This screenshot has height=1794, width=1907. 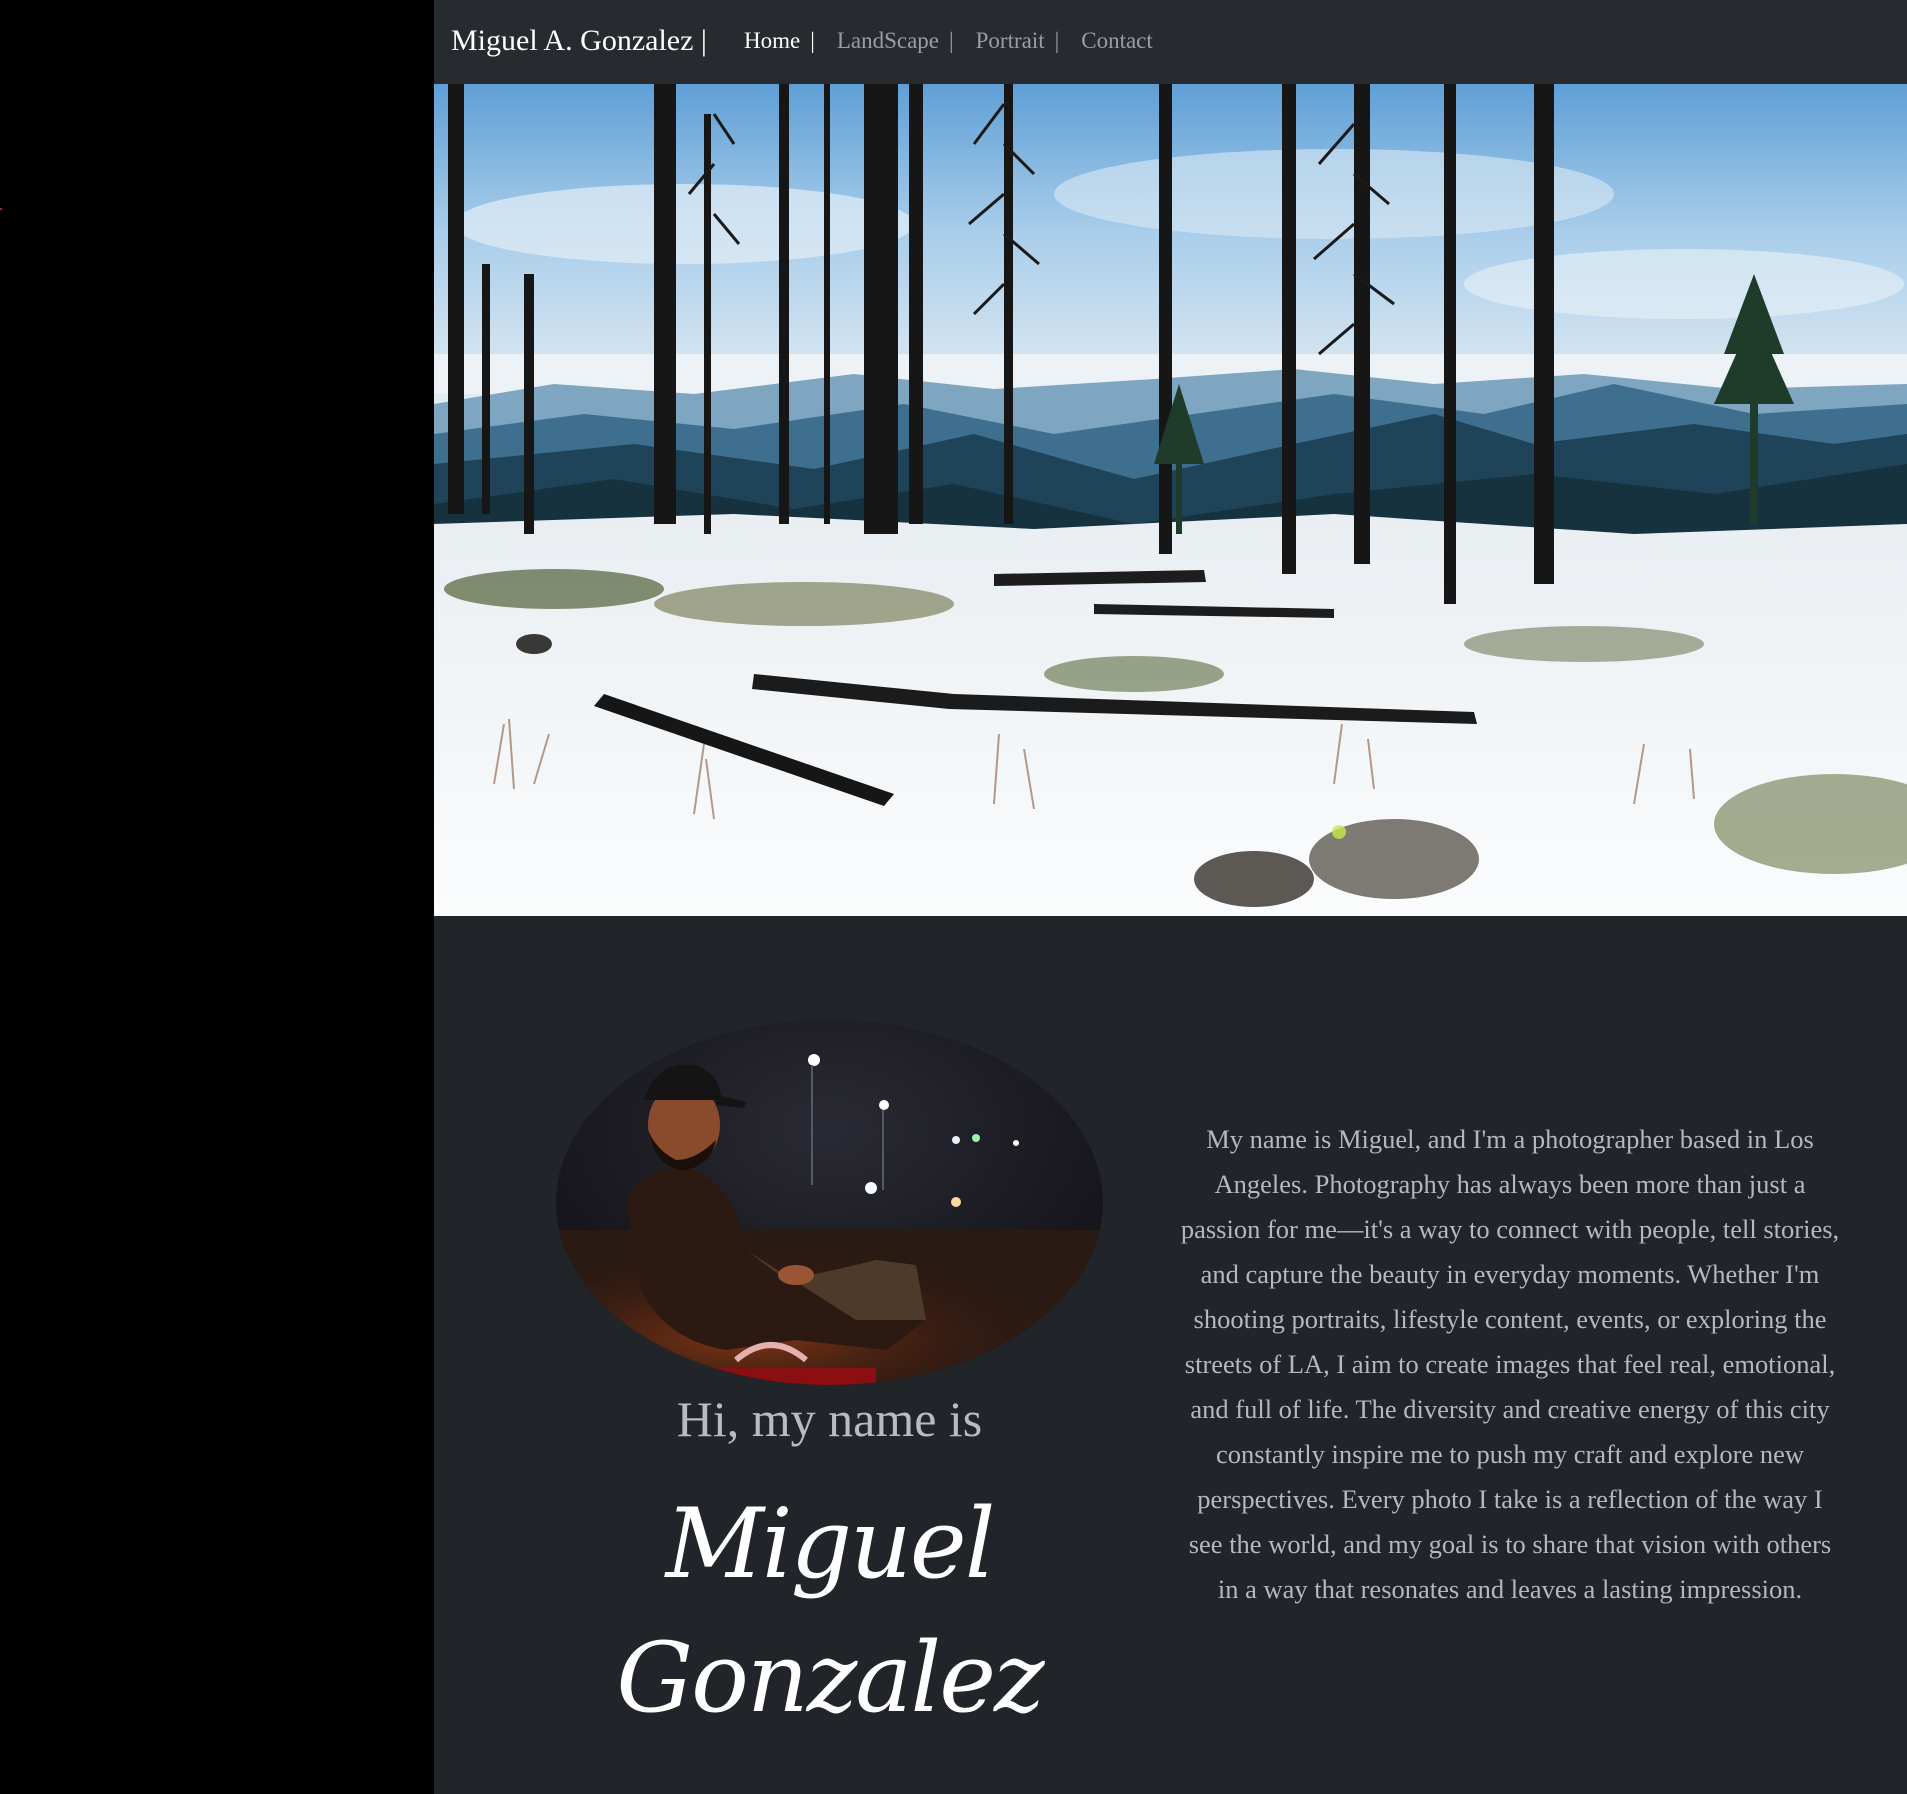 I want to click on portrait-image, so click(x=829, y=1202).